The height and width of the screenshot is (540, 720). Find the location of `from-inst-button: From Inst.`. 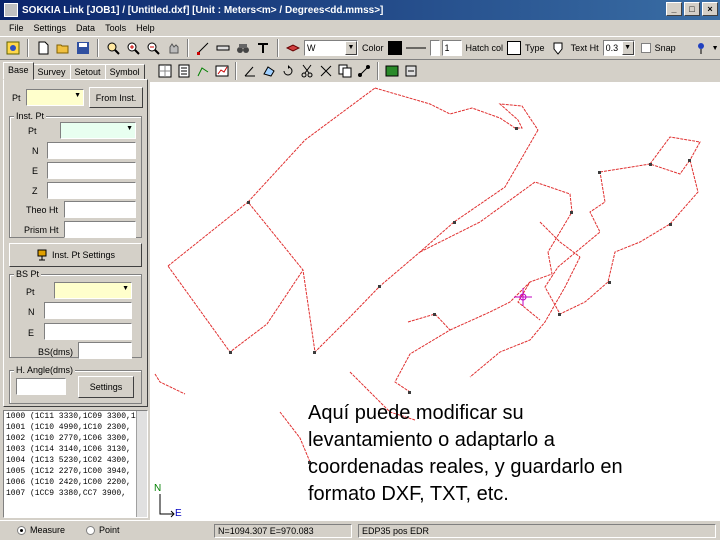

from-inst-button: From Inst. is located at coordinates (116, 97).